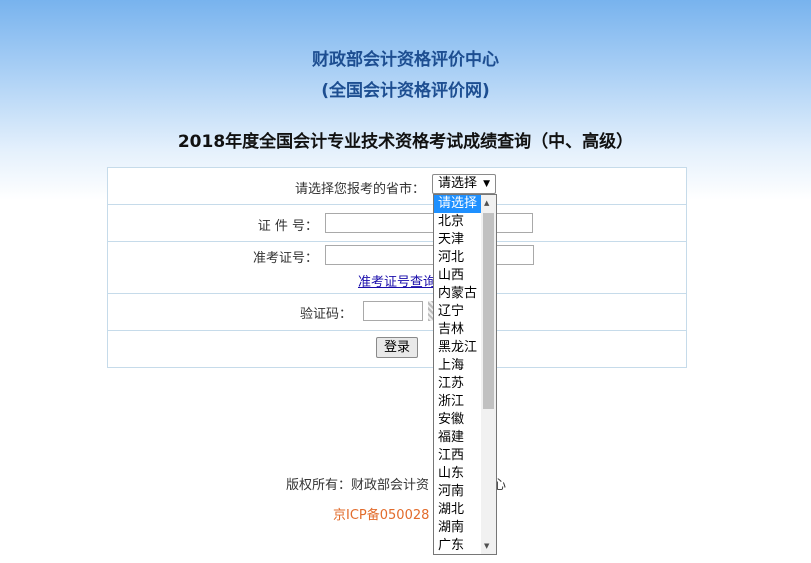 This screenshot has width=811, height=563. Describe the element at coordinates (429, 223) in the screenshot. I see `id-number-input` at that location.